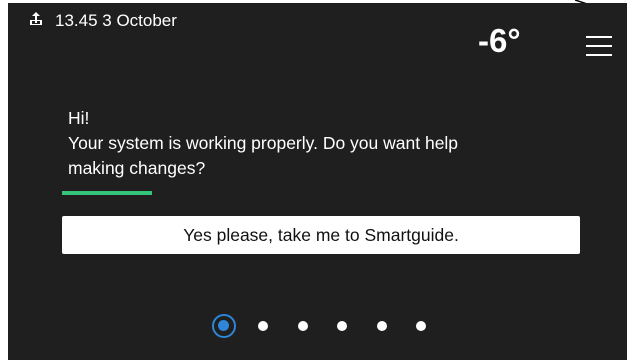  What do you see at coordinates (224, 326) in the screenshot?
I see `page-dot-active` at bounding box center [224, 326].